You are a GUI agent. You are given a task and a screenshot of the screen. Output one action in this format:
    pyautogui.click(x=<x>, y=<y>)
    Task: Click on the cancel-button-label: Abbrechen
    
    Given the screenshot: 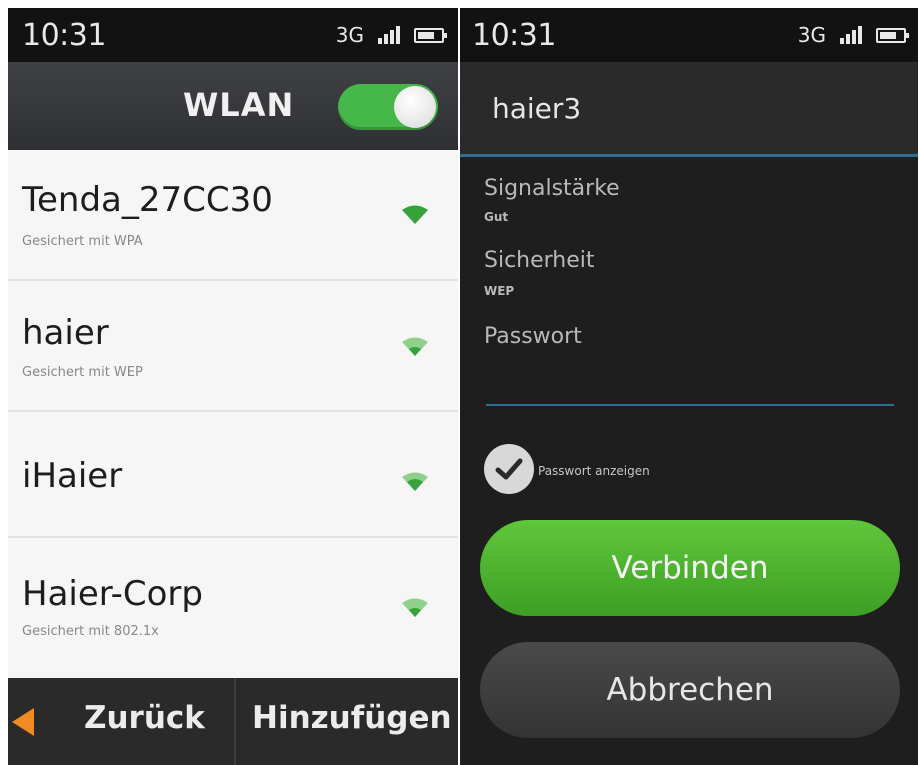 What is the action you would take?
    pyautogui.click(x=690, y=690)
    